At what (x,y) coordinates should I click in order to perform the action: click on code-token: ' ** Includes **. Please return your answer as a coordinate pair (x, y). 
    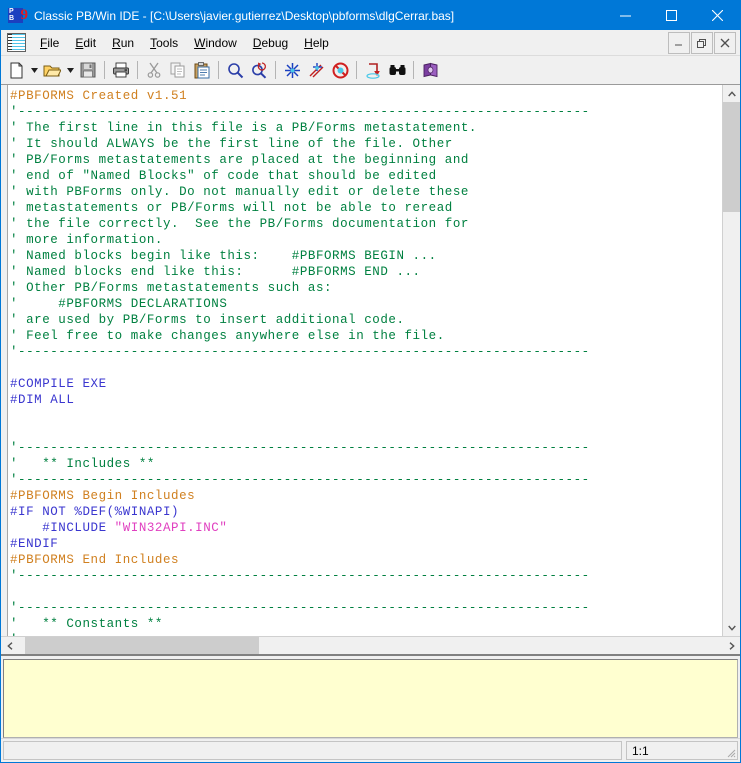
    Looking at the image, I should click on (82, 464).